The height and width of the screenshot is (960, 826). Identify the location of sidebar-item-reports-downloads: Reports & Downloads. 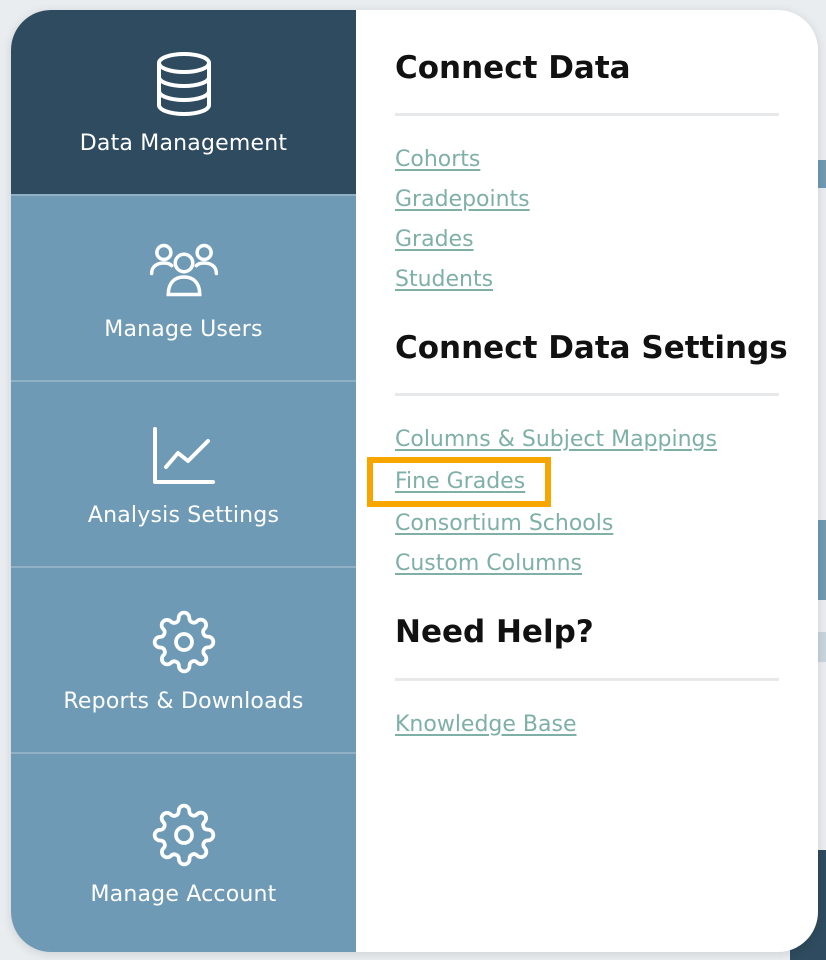
(183, 661).